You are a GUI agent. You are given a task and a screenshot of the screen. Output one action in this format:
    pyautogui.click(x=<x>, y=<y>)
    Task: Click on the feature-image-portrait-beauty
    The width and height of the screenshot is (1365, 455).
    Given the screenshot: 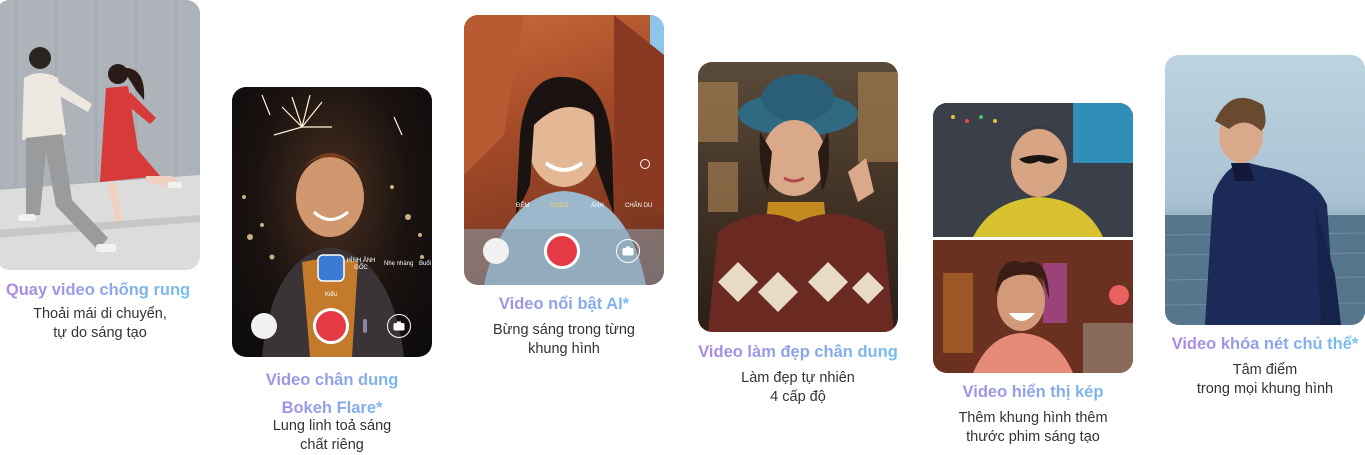 What is the action you would take?
    pyautogui.click(x=798, y=197)
    